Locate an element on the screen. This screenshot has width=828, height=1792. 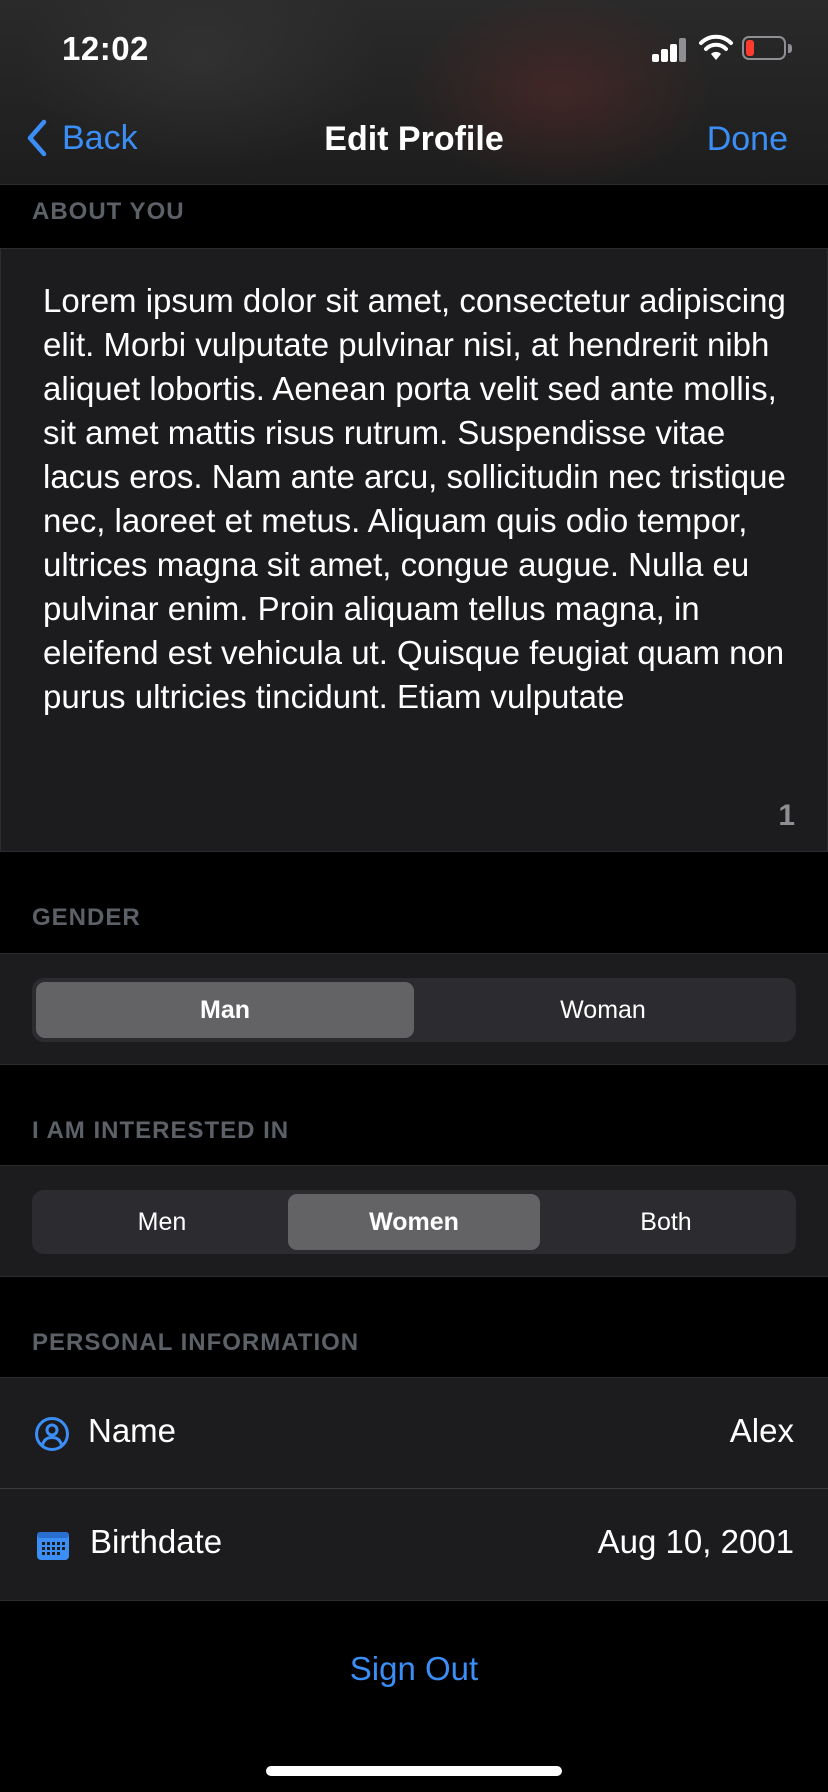
personal-info-group: Name Alex Birthdate Aug 10, 2001 is located at coordinates (414, 1489).